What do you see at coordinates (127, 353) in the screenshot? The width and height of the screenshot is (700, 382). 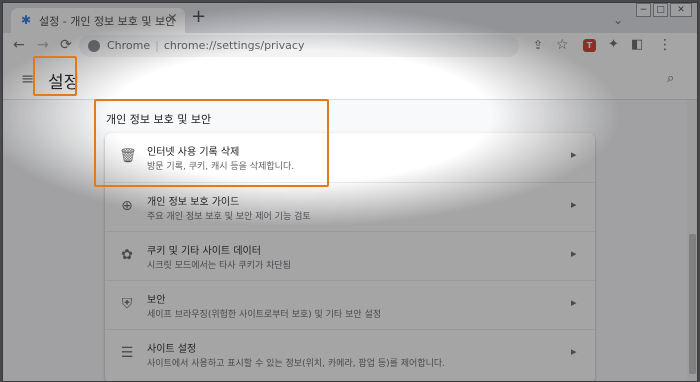 I see `tune-icon: ☰` at bounding box center [127, 353].